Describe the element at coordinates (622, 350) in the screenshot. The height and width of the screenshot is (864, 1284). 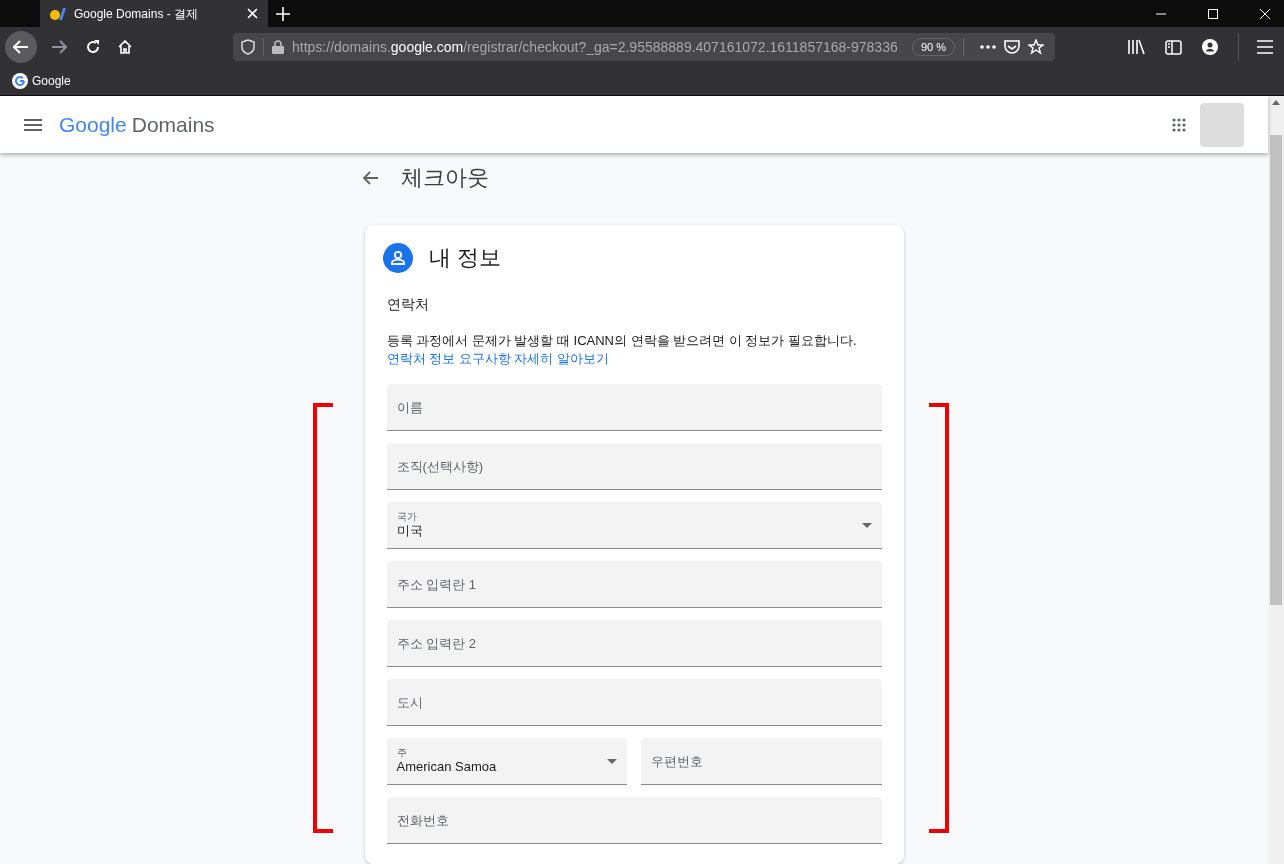
I see `description: 등록 과정에서 문제가 발생할 때 ICANN의 연락을 받으려면 이 정보가 필요합니다. 연락처 정보 요구사항 자세히 알아보기` at that location.